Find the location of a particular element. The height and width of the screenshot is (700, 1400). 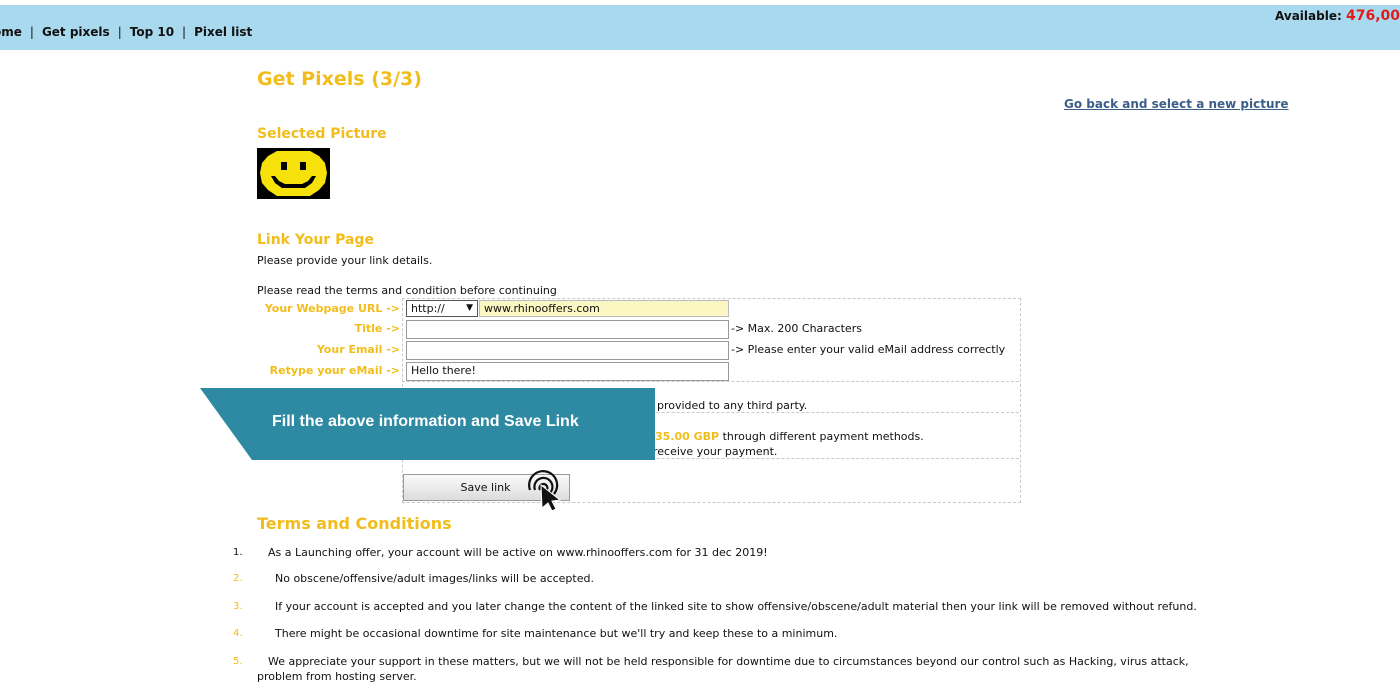

click-cursor-icon is located at coordinates (545, 491).